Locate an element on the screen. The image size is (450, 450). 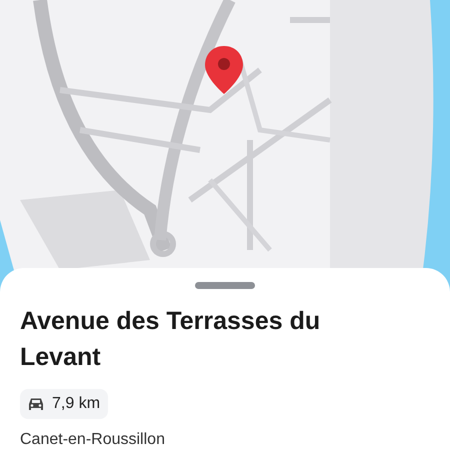
map-pin-icon is located at coordinates (224, 70).